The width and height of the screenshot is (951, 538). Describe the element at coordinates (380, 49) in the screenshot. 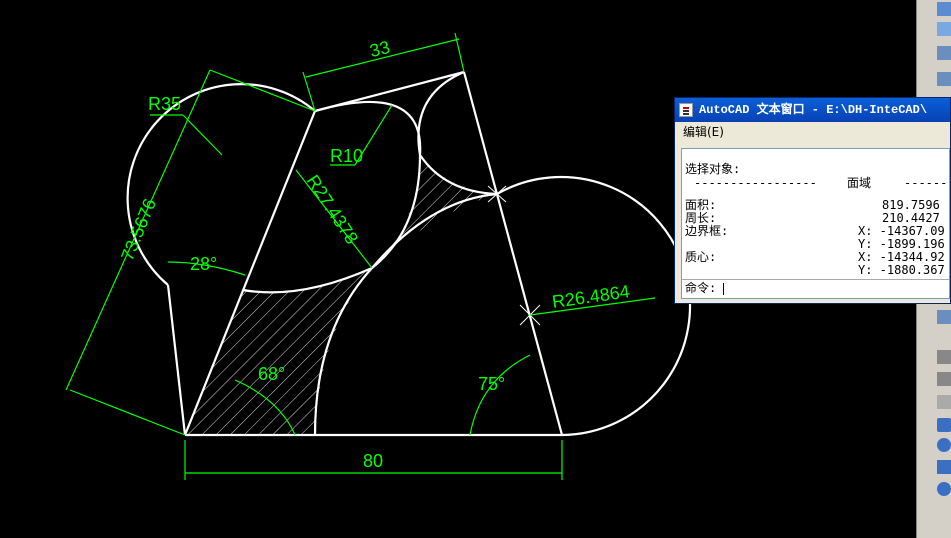

I see `dim-top-width: 33` at that location.